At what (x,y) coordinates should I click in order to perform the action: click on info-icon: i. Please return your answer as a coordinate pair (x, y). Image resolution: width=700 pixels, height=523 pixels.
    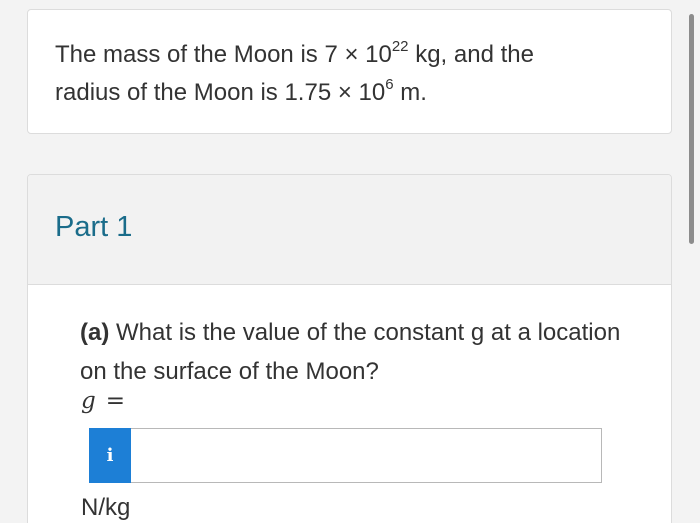
    Looking at the image, I should click on (110, 455).